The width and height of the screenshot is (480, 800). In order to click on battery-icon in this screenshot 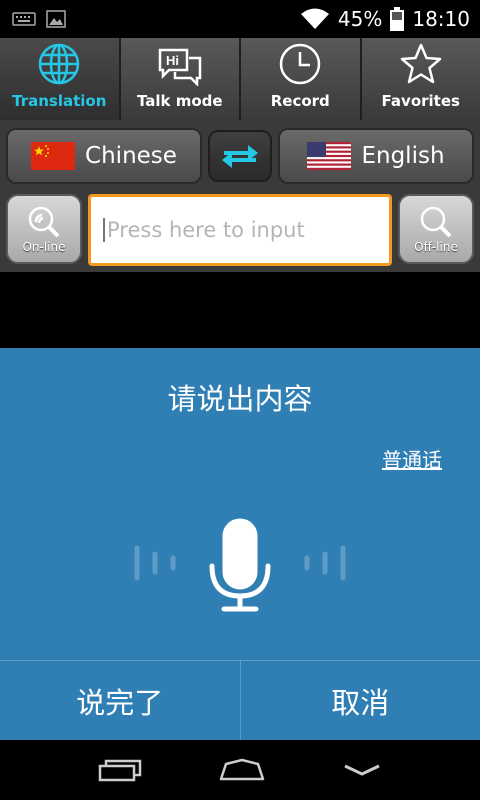, I will do `click(397, 19)`.